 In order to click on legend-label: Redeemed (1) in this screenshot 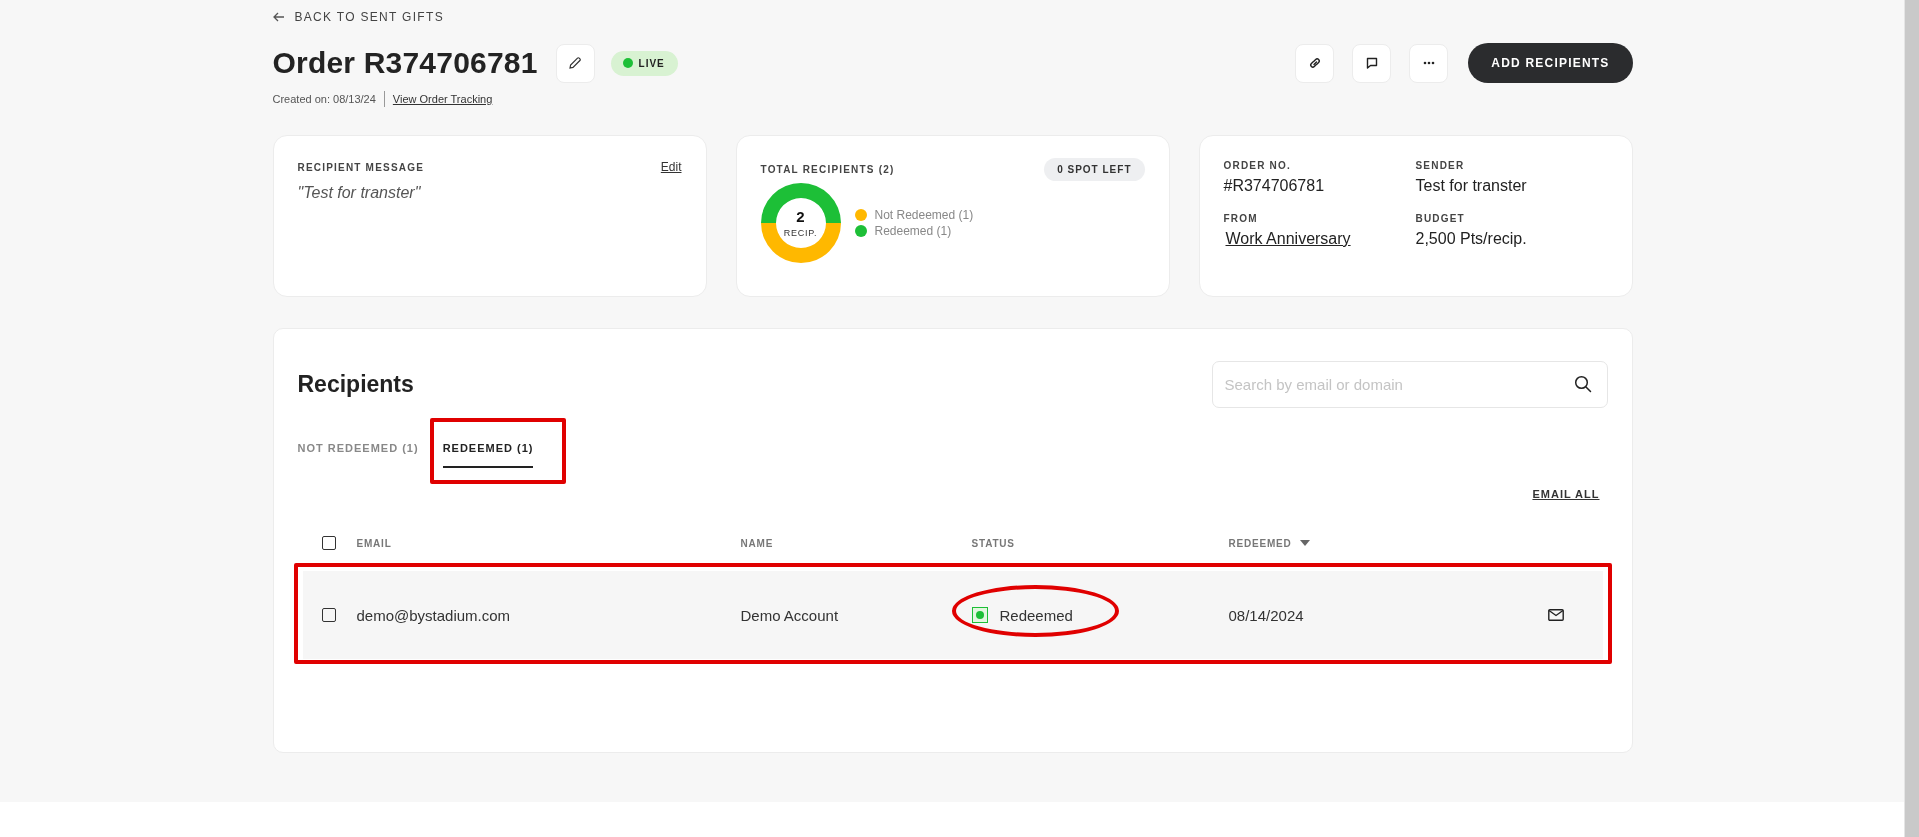, I will do `click(913, 231)`.